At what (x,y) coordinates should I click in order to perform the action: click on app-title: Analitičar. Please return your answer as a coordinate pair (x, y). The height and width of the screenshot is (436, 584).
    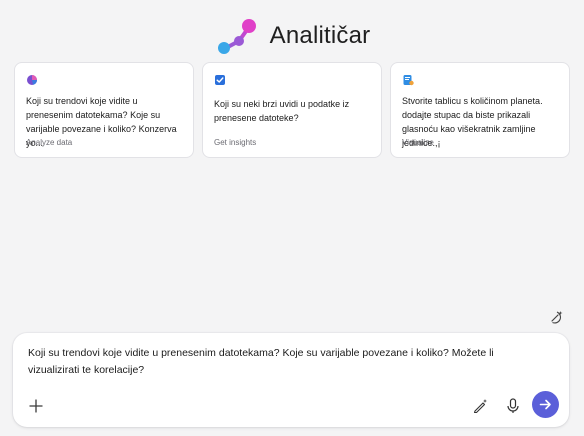
    Looking at the image, I should click on (320, 35).